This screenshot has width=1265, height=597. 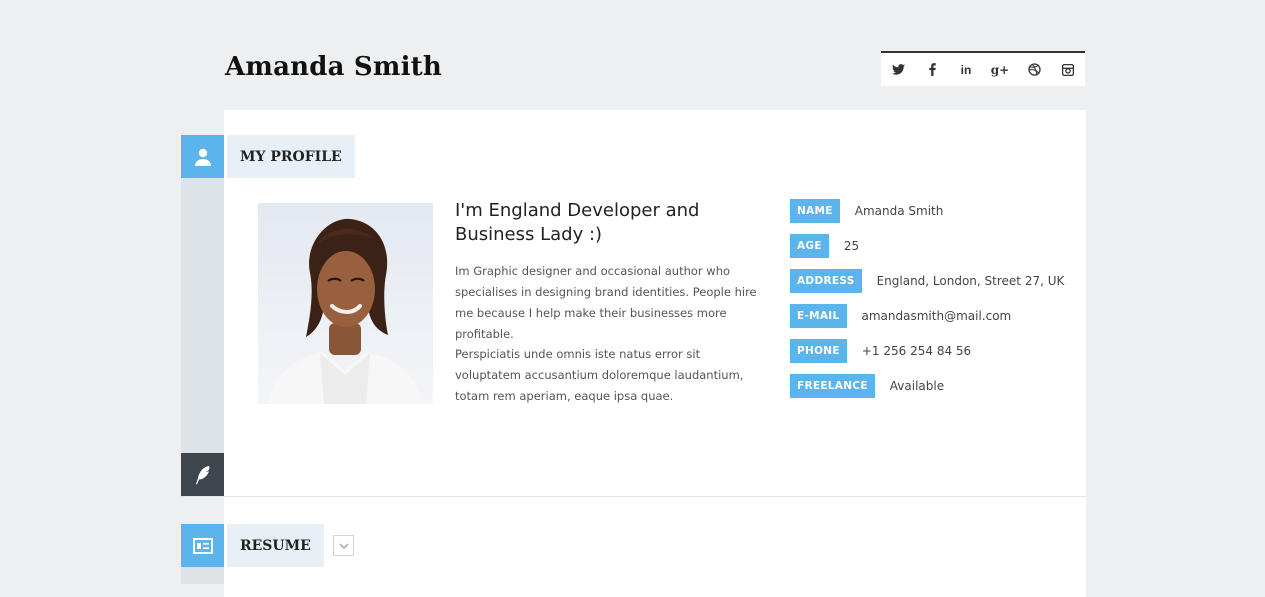 I want to click on instagram-icon, so click(x=1068, y=69).